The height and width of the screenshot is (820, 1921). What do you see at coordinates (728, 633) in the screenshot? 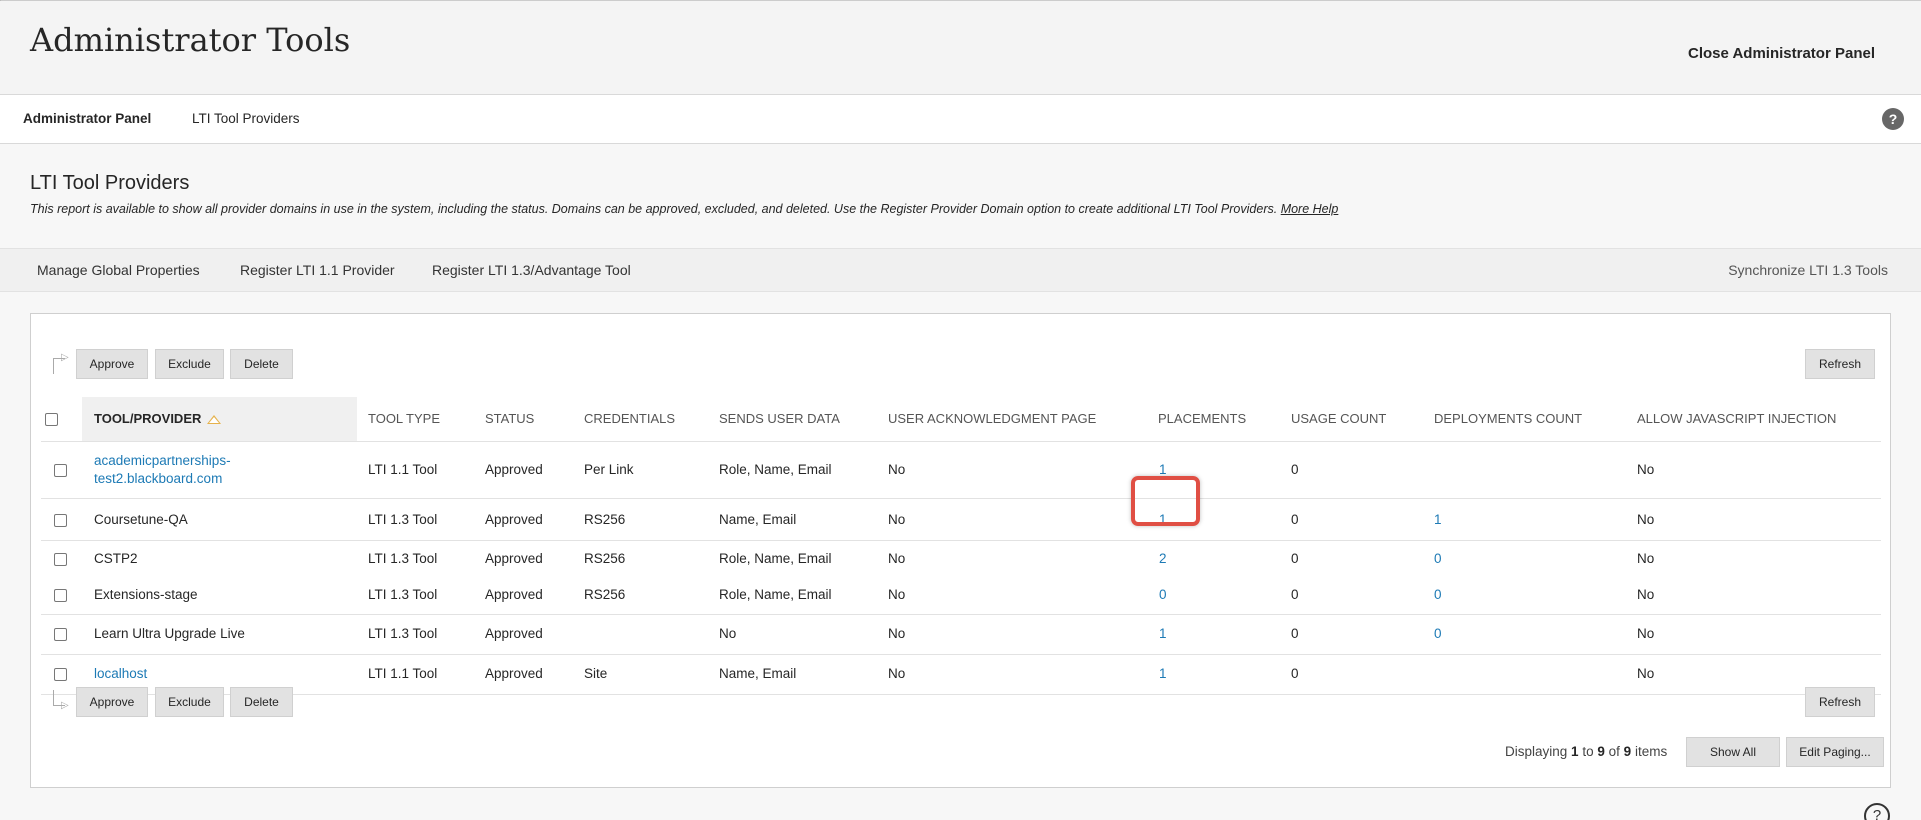
I see `sends-user-data-cell: No` at bounding box center [728, 633].